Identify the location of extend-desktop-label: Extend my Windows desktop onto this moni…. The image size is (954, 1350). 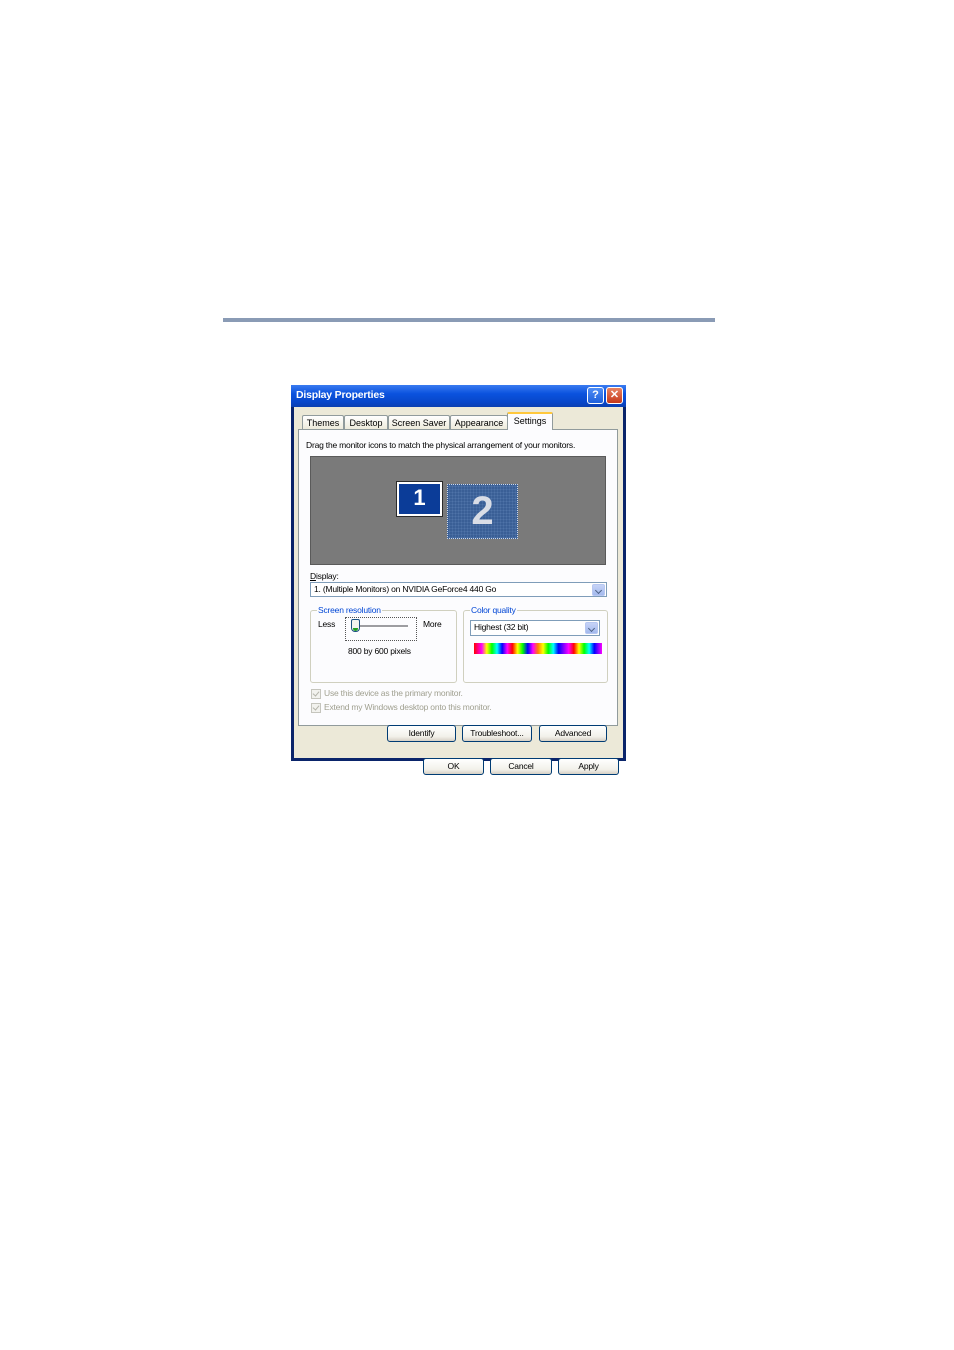
(408, 707).